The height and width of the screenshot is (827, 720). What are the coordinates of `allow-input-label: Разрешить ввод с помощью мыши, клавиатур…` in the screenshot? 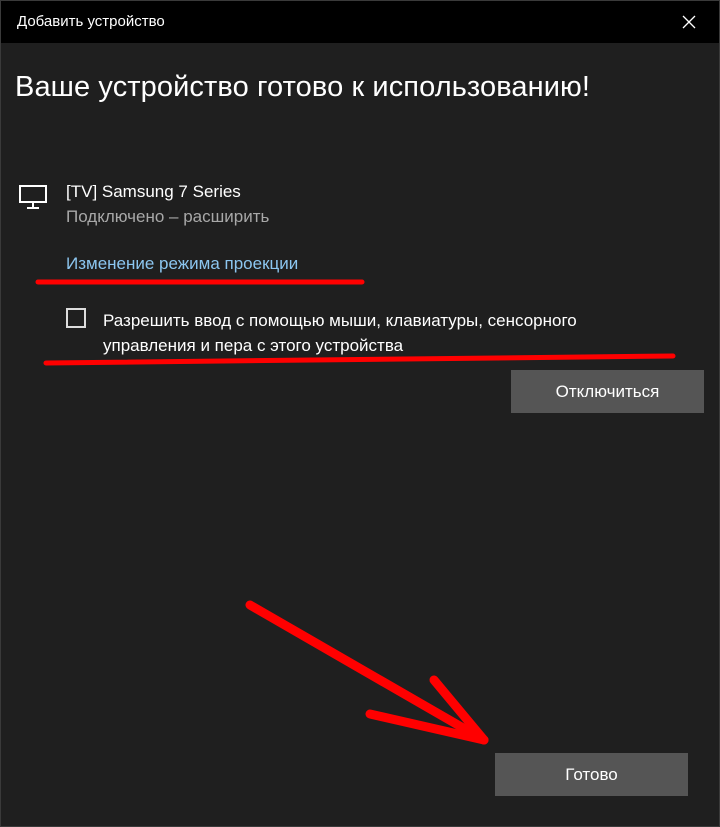 It's located at (383, 333).